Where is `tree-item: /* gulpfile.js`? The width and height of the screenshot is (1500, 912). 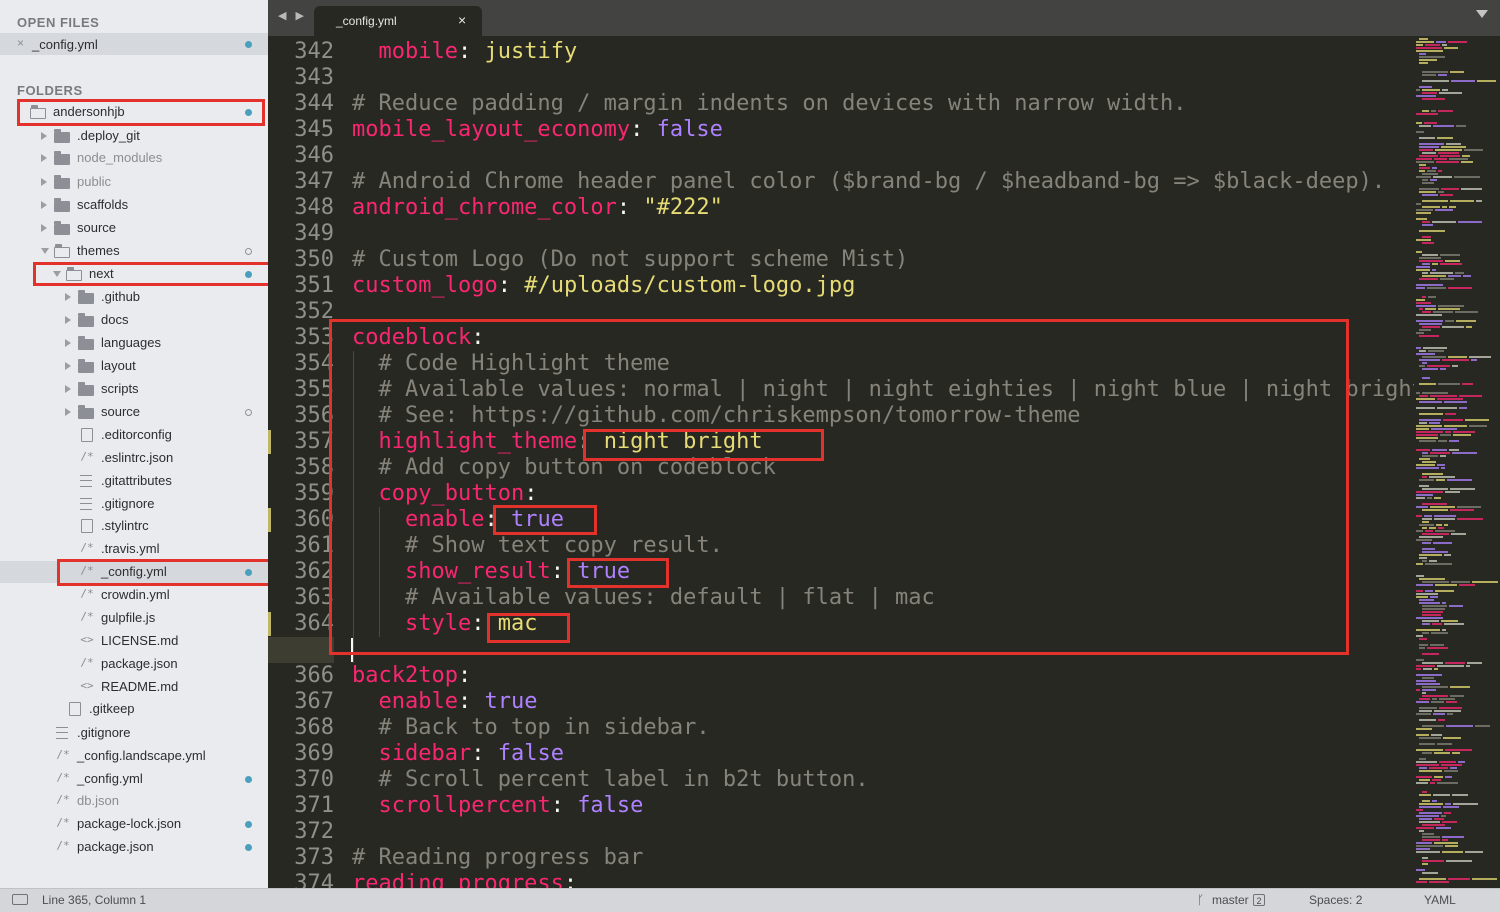
tree-item: /* gulpfile.js is located at coordinates (134, 618).